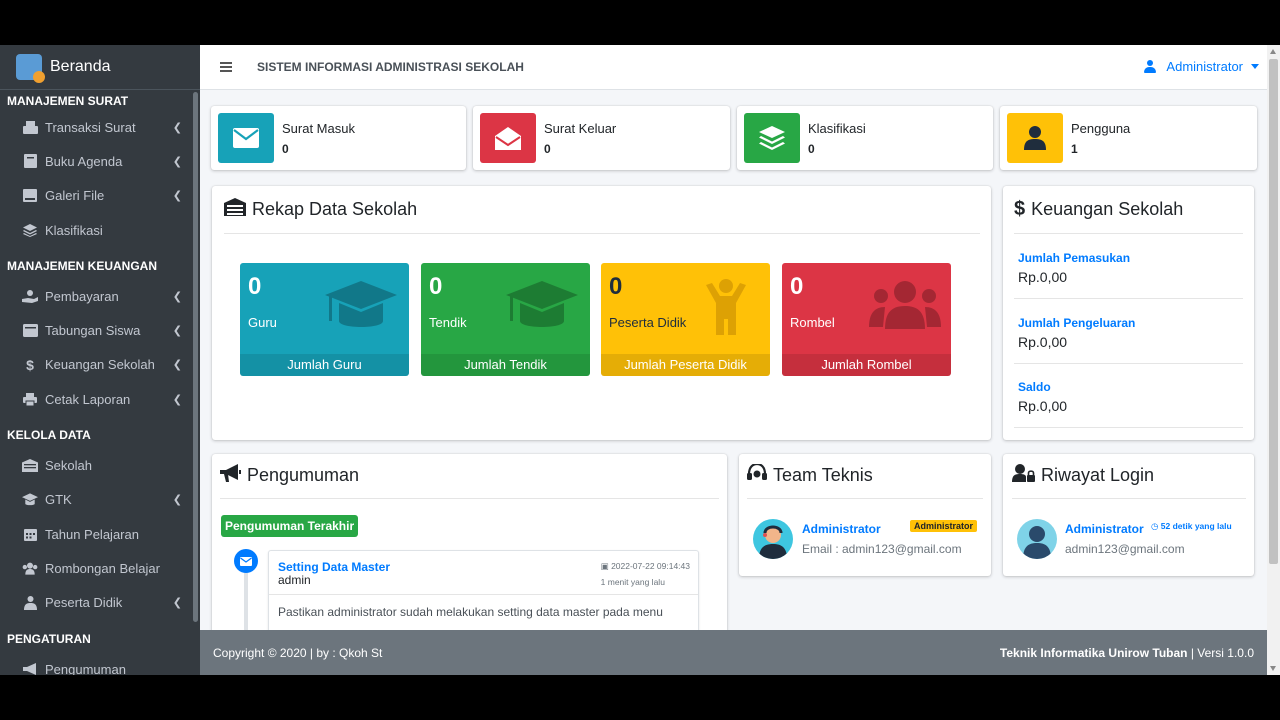  What do you see at coordinates (30, 602) in the screenshot?
I see `student-icon` at bounding box center [30, 602].